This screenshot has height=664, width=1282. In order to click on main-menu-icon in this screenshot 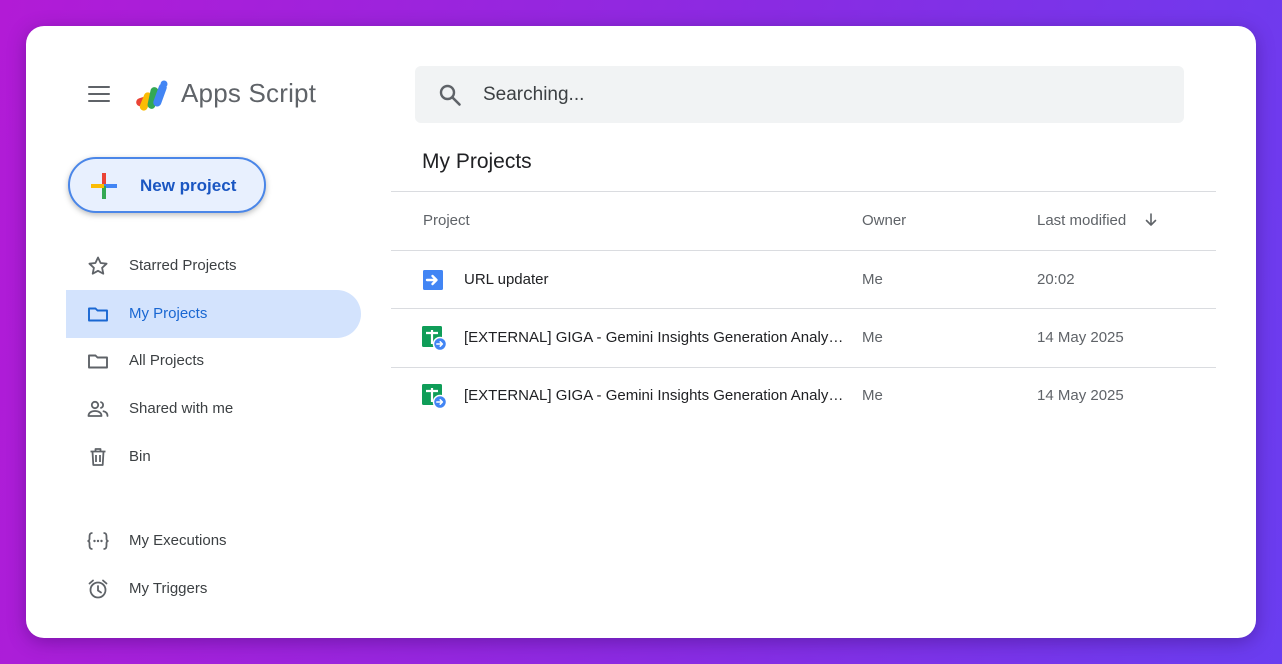, I will do `click(99, 94)`.